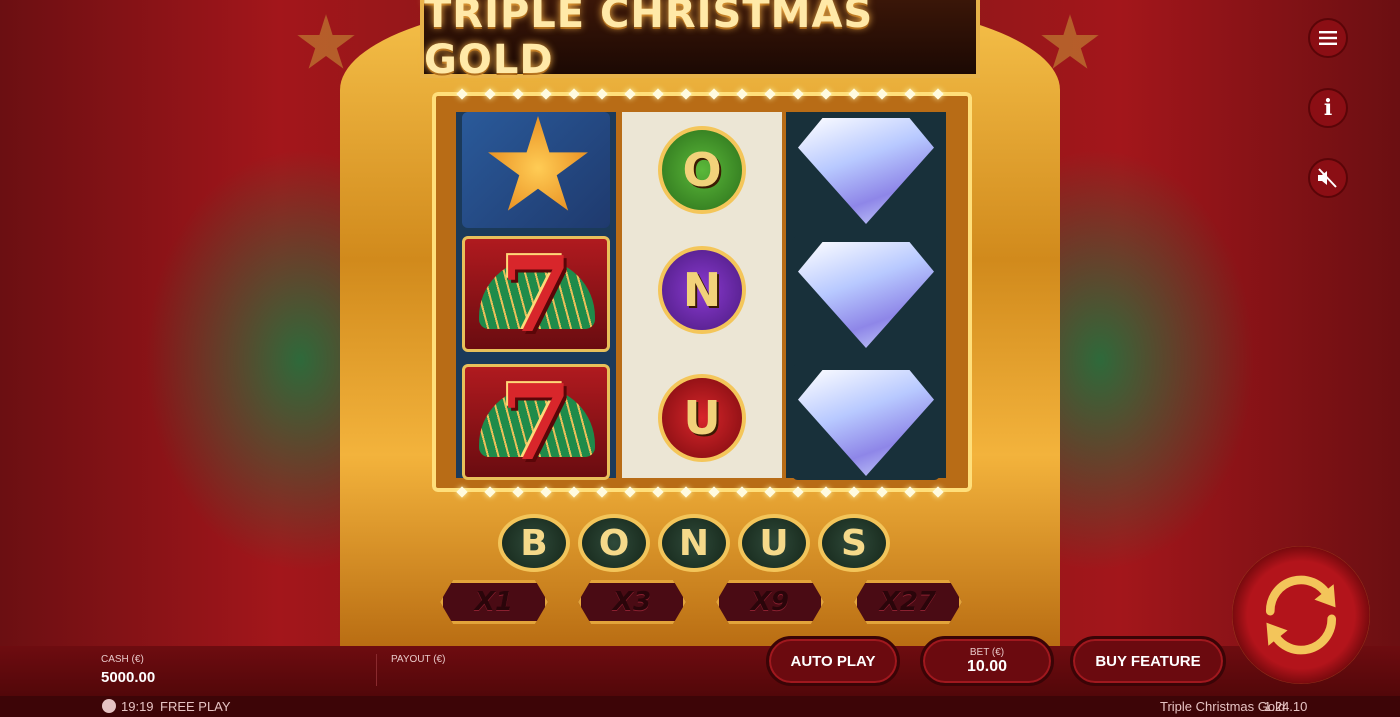  What do you see at coordinates (701, 602) in the screenshot?
I see `multiplier-row: X1 X3 X9 X27` at bounding box center [701, 602].